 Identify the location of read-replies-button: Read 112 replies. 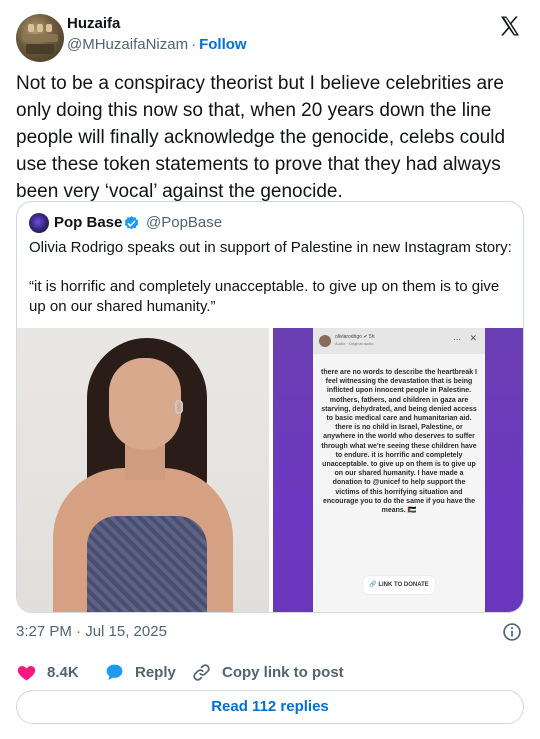
(270, 707).